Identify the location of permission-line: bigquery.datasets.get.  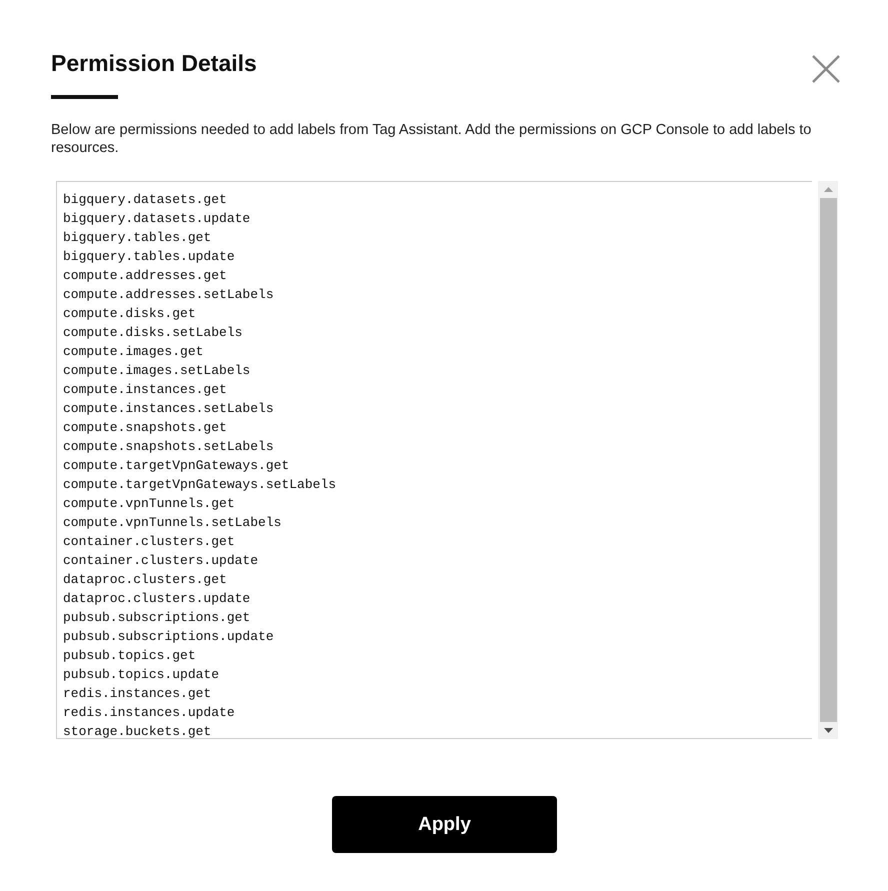
(145, 200).